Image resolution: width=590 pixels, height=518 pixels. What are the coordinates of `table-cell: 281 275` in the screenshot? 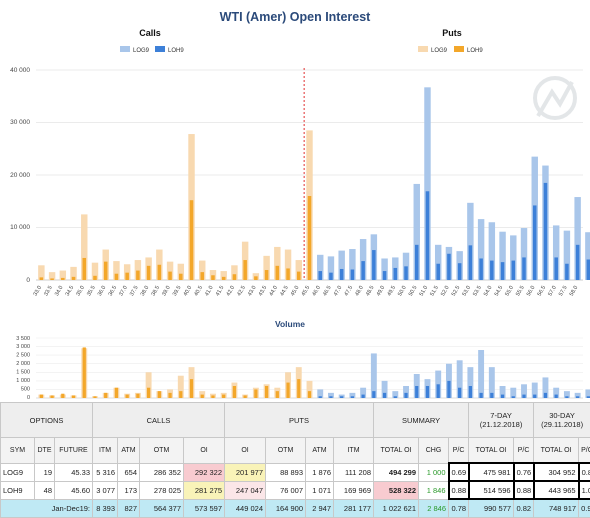 It's located at (204, 490).